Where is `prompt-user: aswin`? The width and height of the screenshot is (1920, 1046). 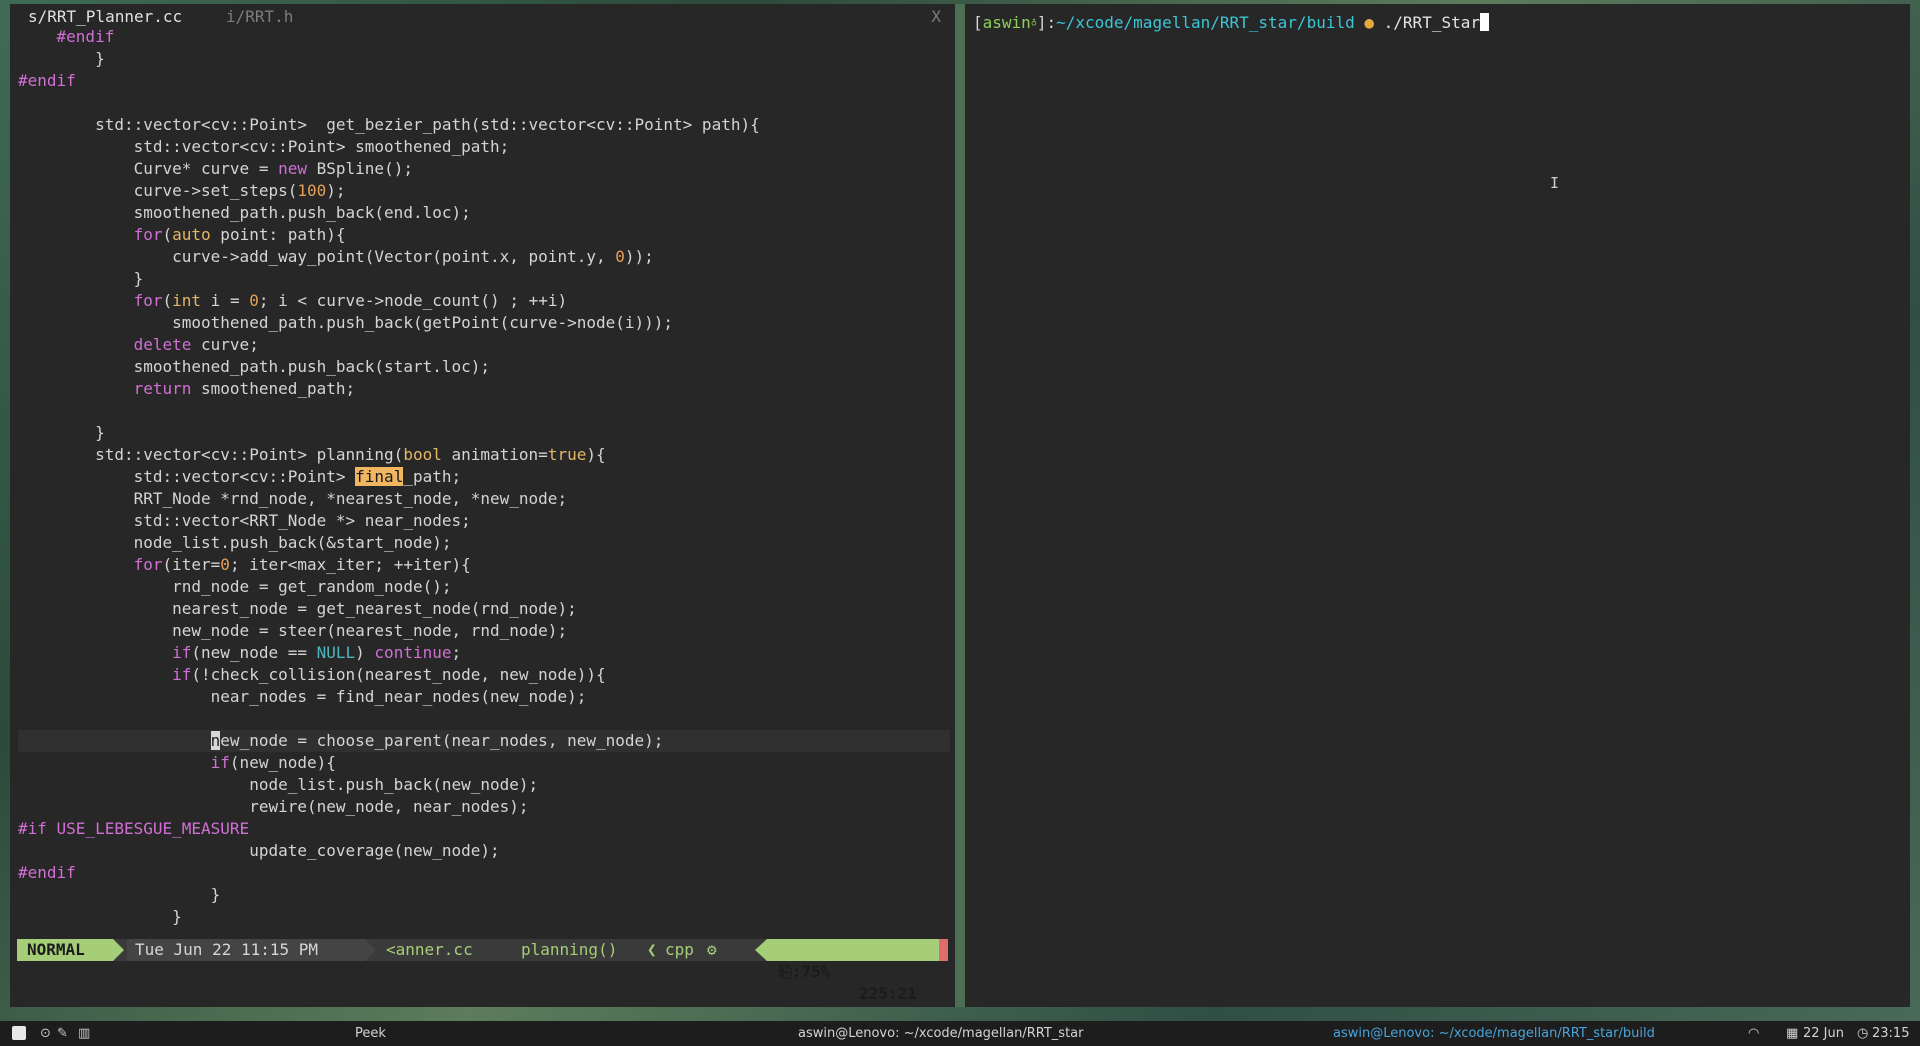
prompt-user: aswin is located at coordinates (1006, 22).